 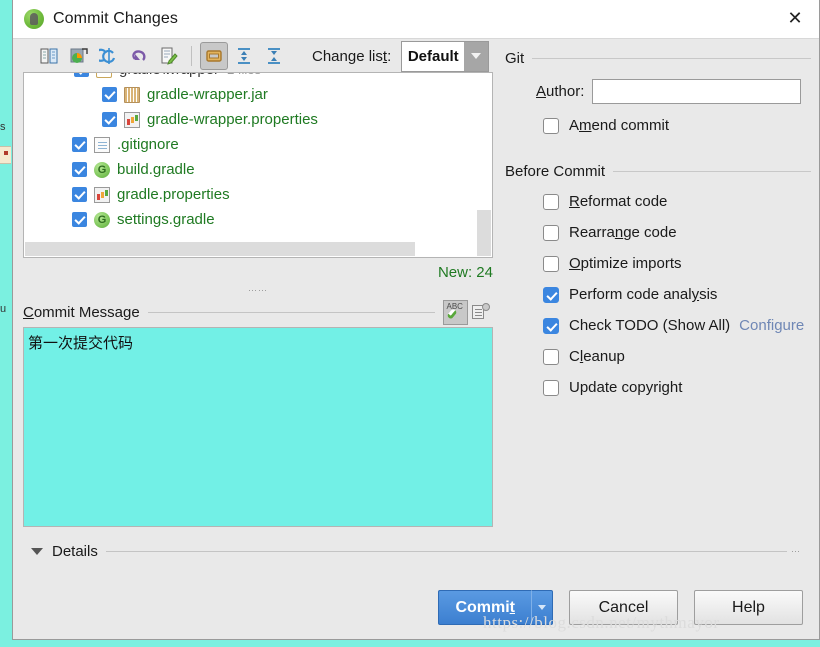 I want to click on commit-message-label: Commit Message, so click(x=81, y=312).